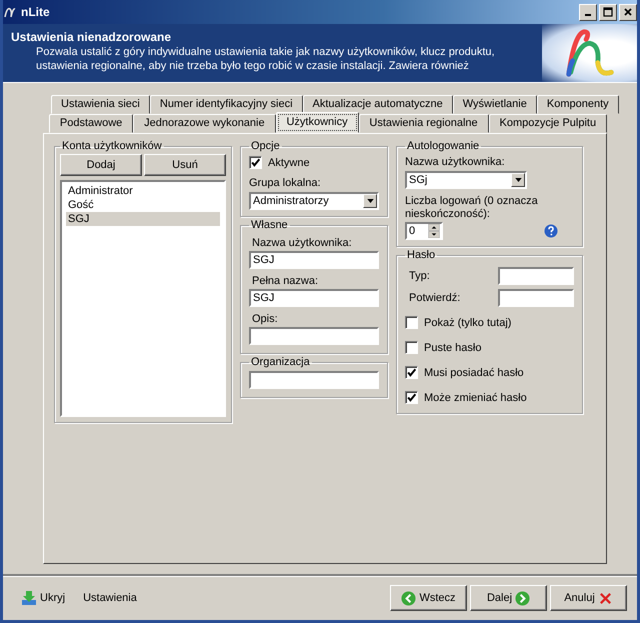  I want to click on window-title: nLite, so click(36, 12).